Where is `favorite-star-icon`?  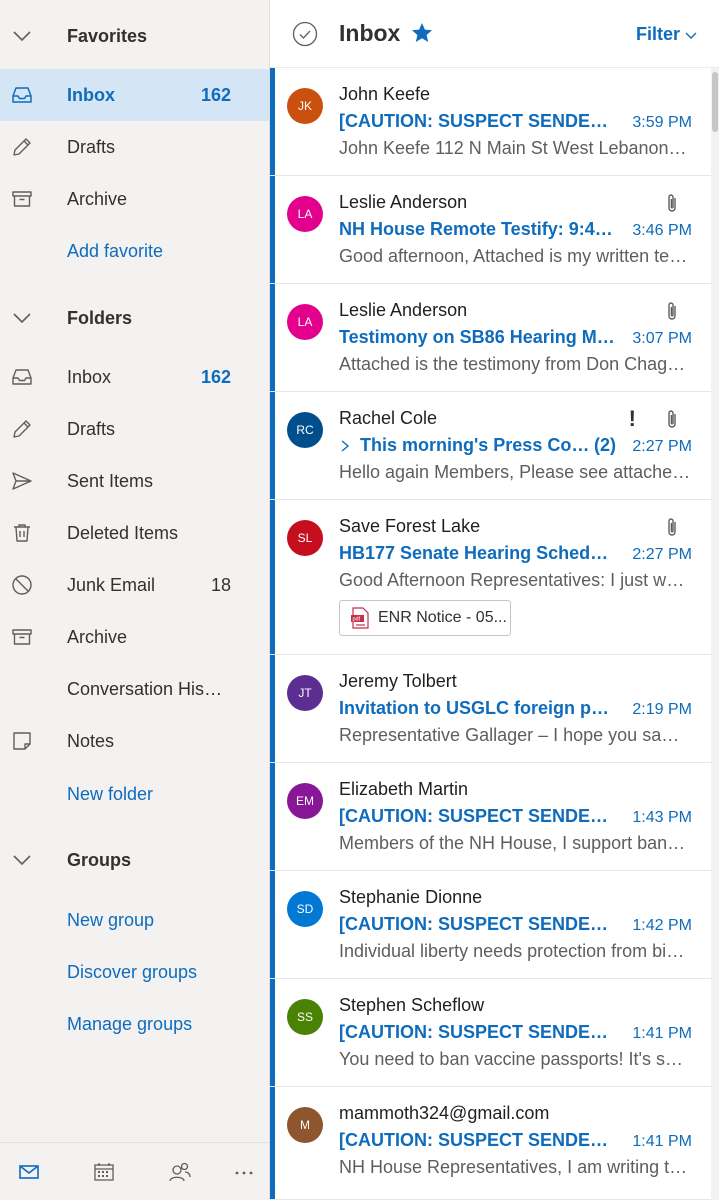 favorite-star-icon is located at coordinates (422, 33).